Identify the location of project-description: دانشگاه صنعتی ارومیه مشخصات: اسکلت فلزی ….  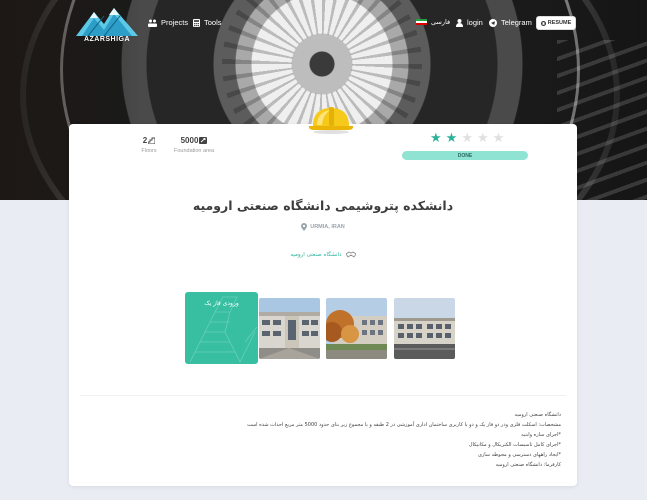
(380, 440).